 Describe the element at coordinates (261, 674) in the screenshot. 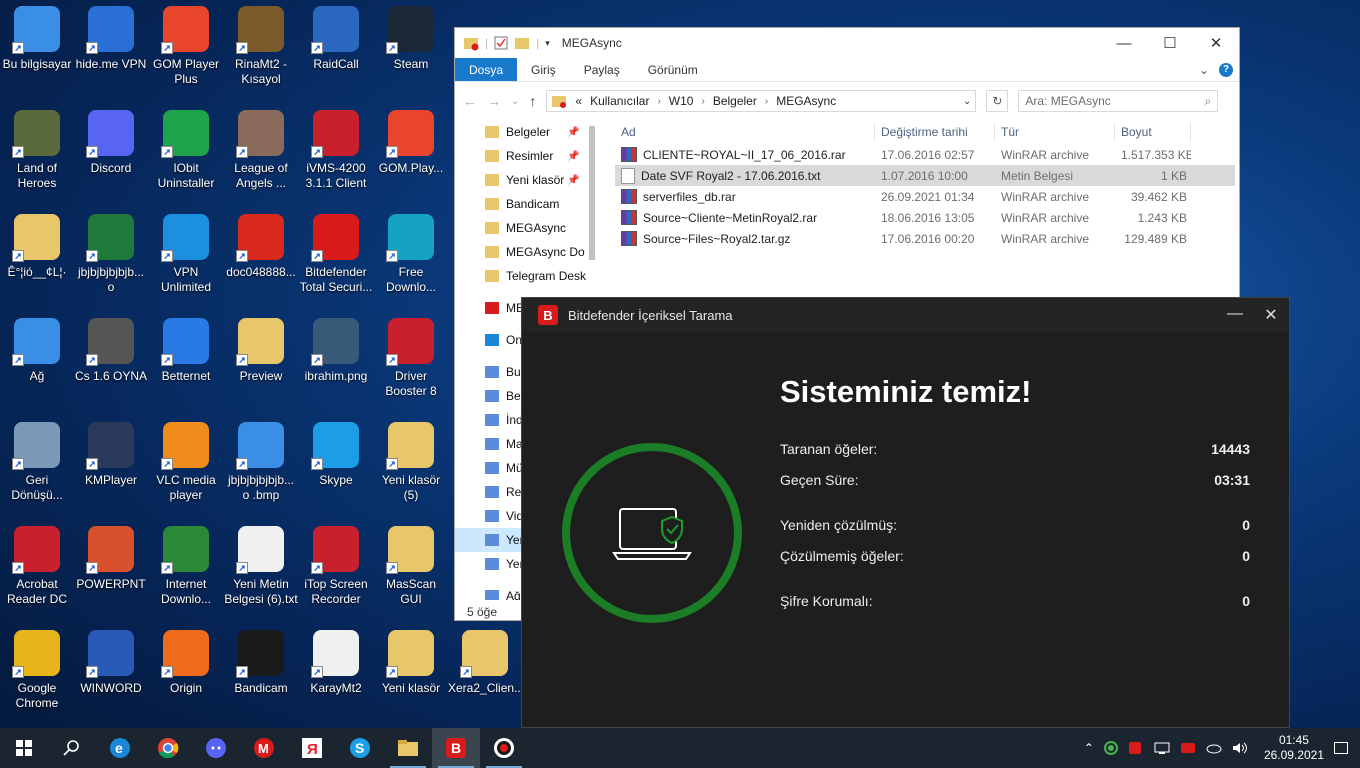

I see `desktop-icon: ↗ Bandicam` at that location.